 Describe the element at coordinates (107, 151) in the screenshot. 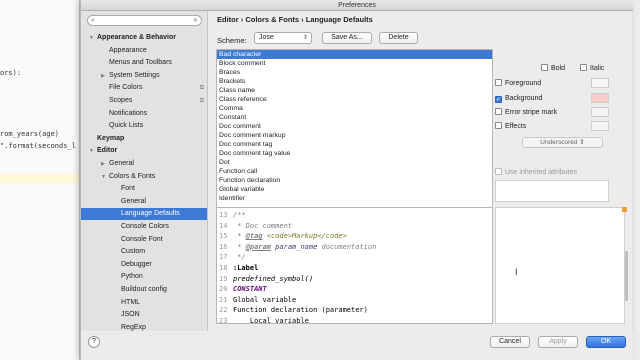

I see `sidebar-item-label: Editor` at that location.